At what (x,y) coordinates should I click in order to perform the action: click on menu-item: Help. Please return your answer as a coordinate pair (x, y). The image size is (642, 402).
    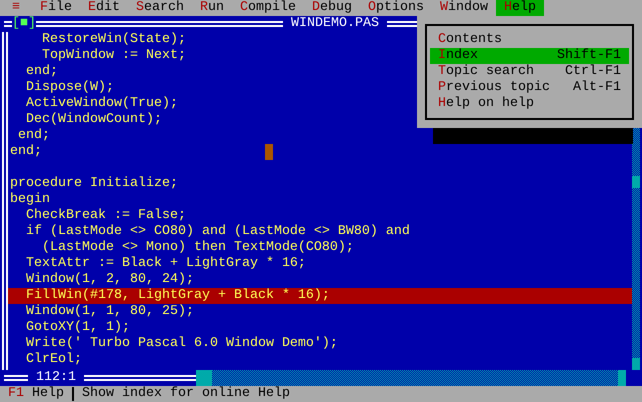
    Looking at the image, I should click on (520, 8).